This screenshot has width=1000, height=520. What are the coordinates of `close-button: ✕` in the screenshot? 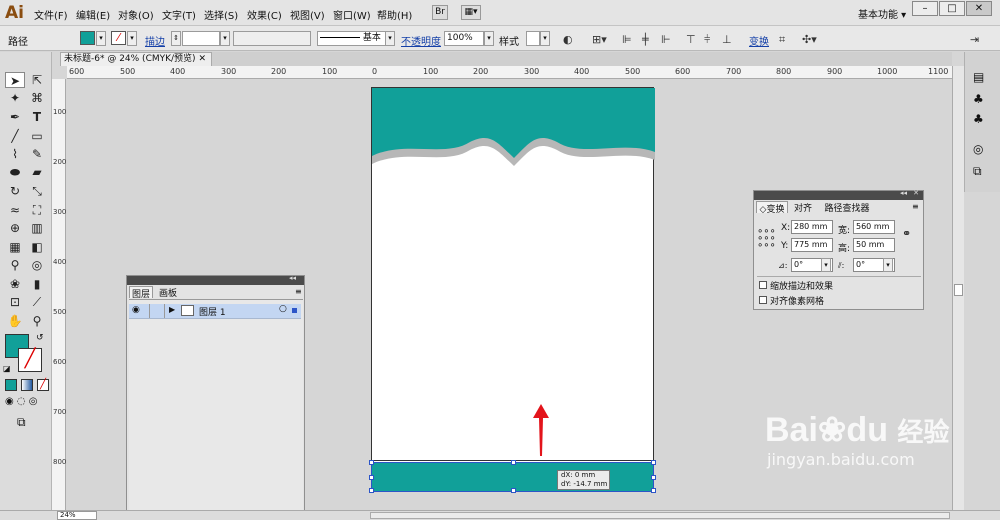 It's located at (979, 8).